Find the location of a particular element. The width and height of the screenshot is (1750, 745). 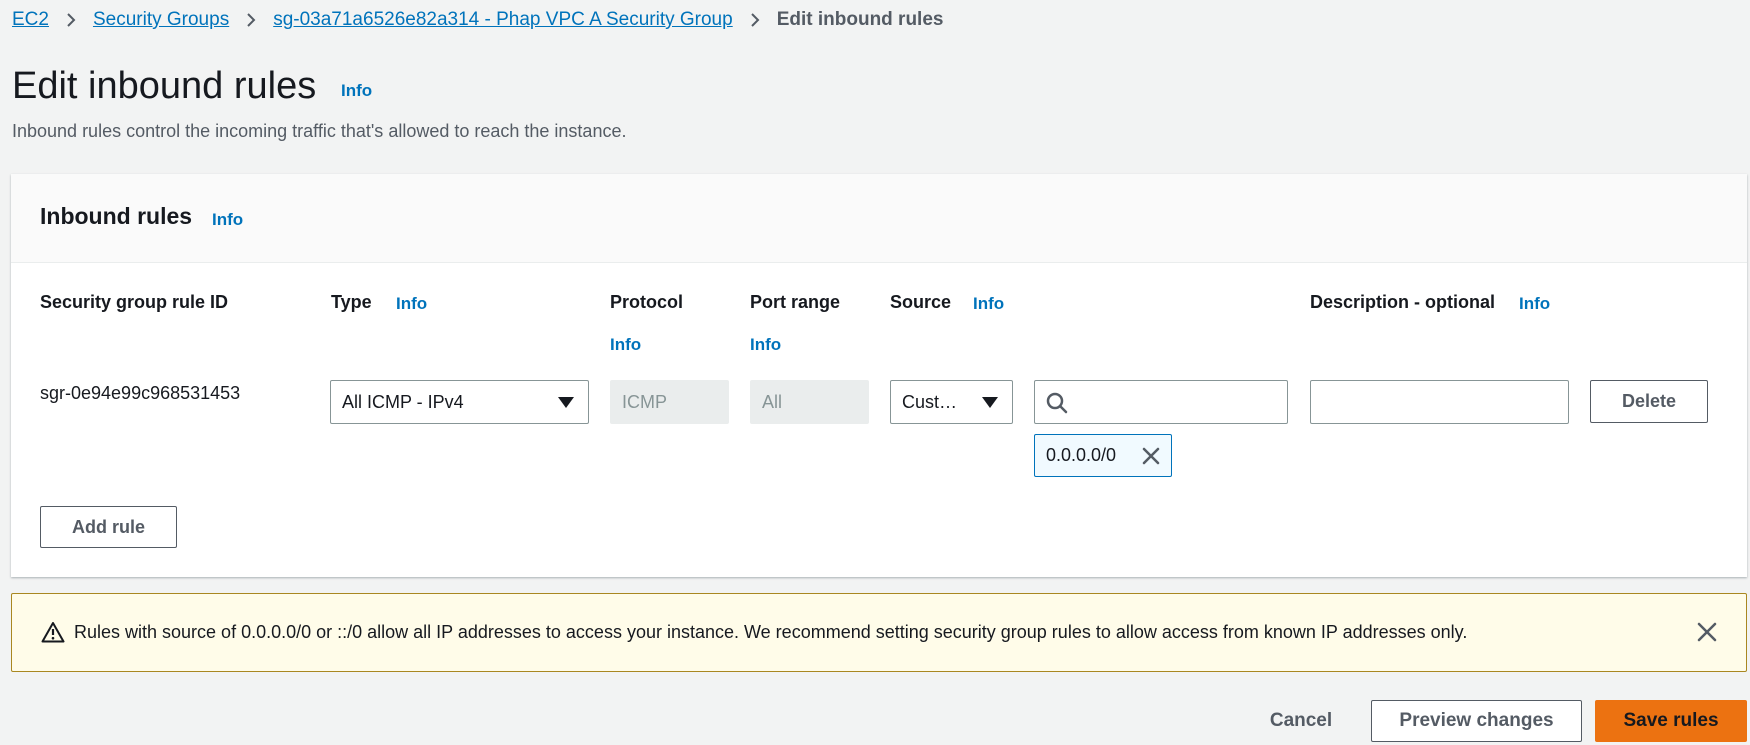

port-range-value: All is located at coordinates (772, 401).